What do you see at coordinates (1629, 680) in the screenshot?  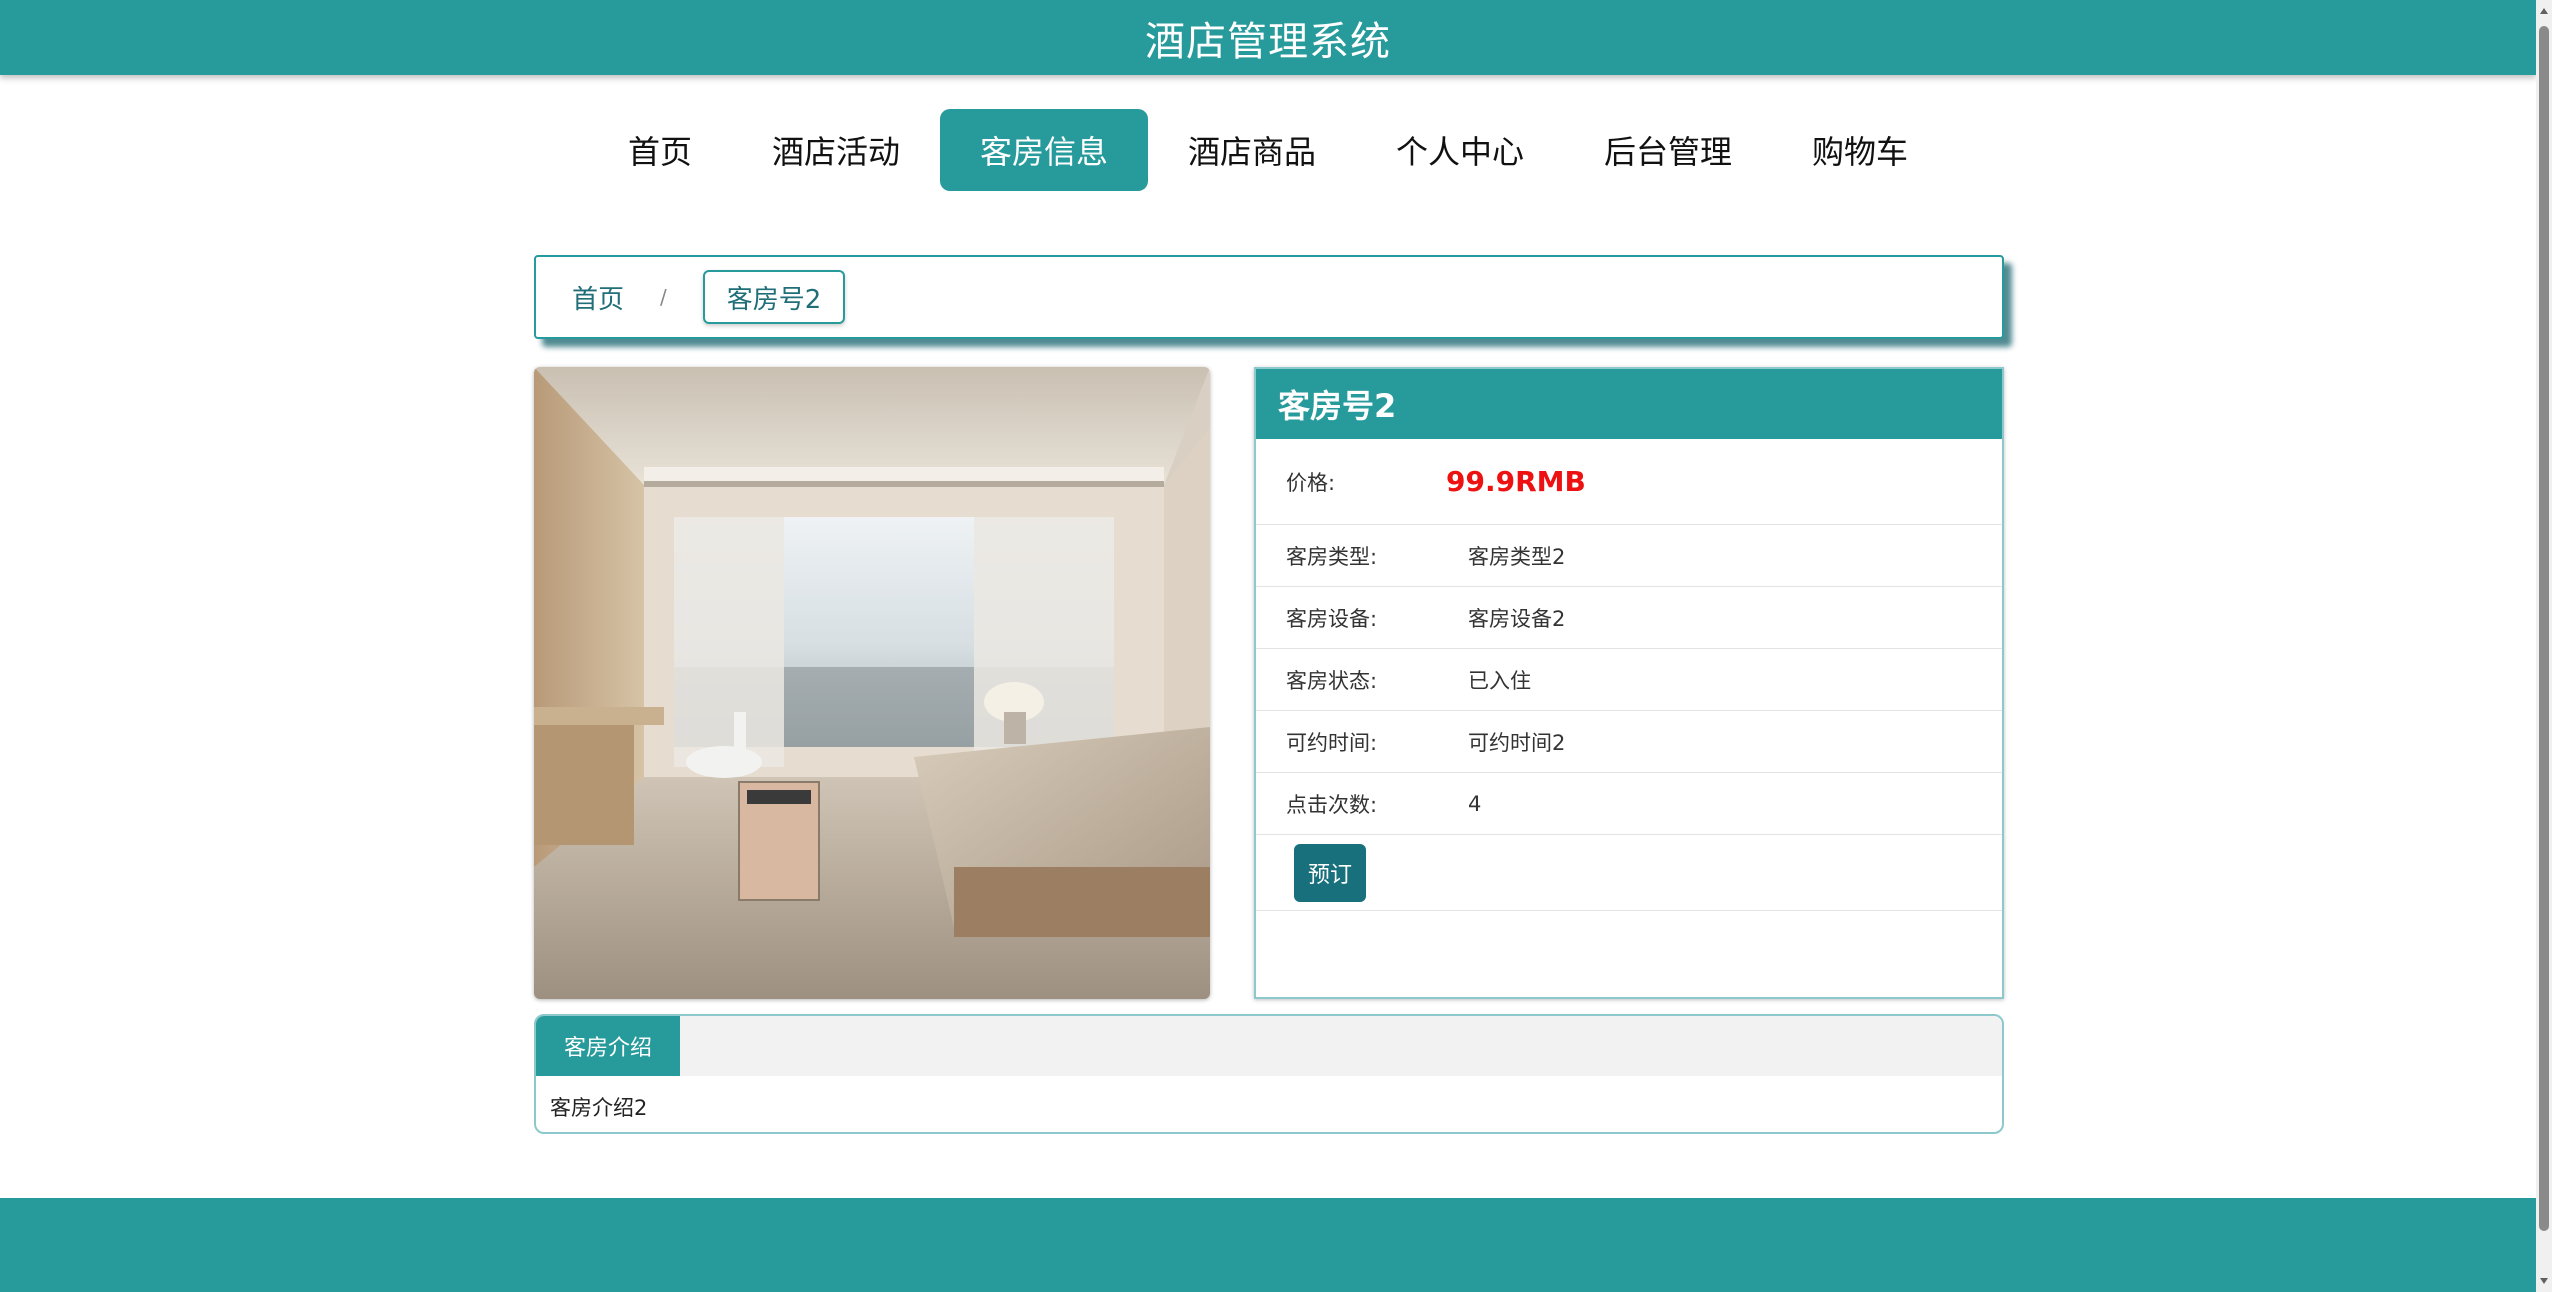 I see `room-status-row: 客房状态: 已入住` at bounding box center [1629, 680].